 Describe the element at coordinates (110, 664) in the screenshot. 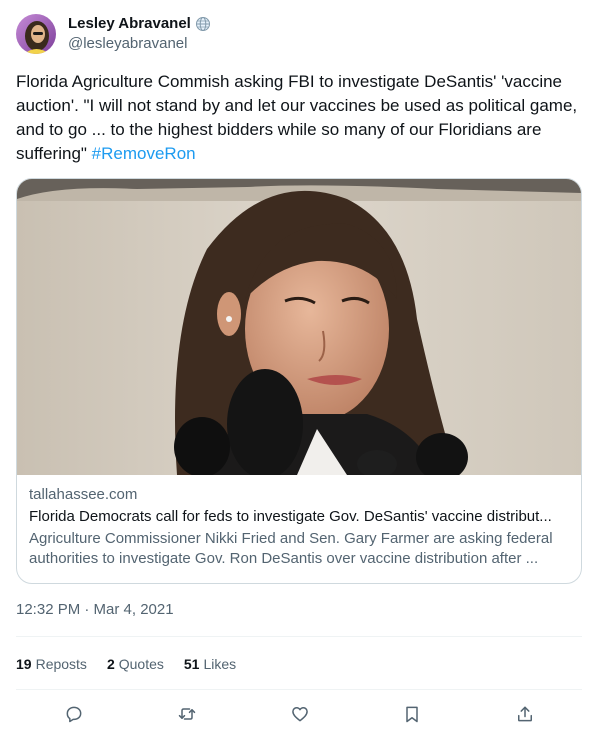

I see `quotes-count: 2` at that location.